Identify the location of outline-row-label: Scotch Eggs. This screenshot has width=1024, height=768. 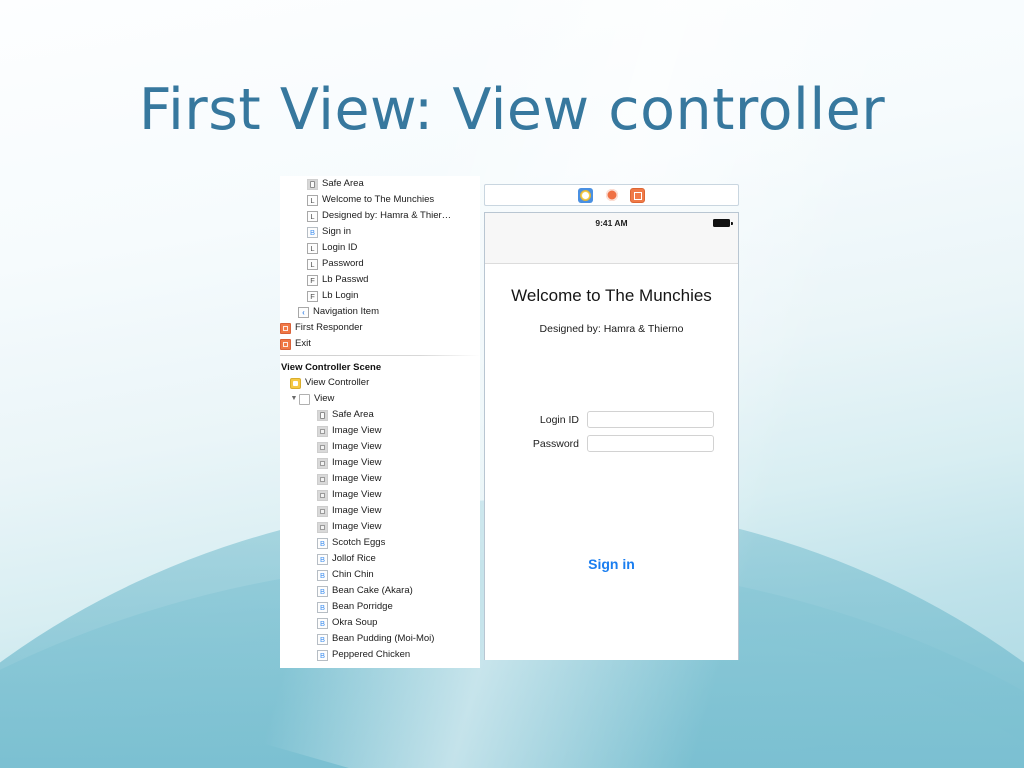
(359, 542).